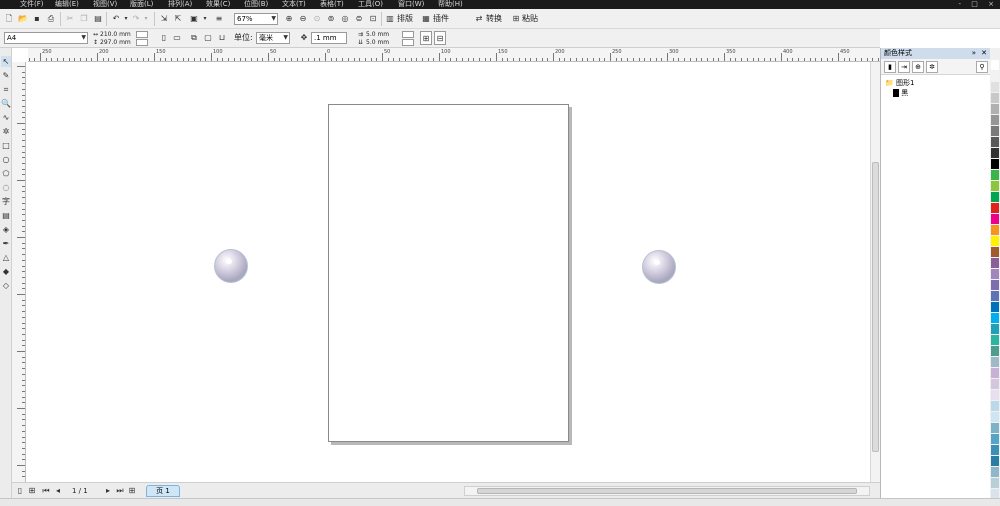  I want to click on paste-special-icon: ⊞, so click(516, 19).